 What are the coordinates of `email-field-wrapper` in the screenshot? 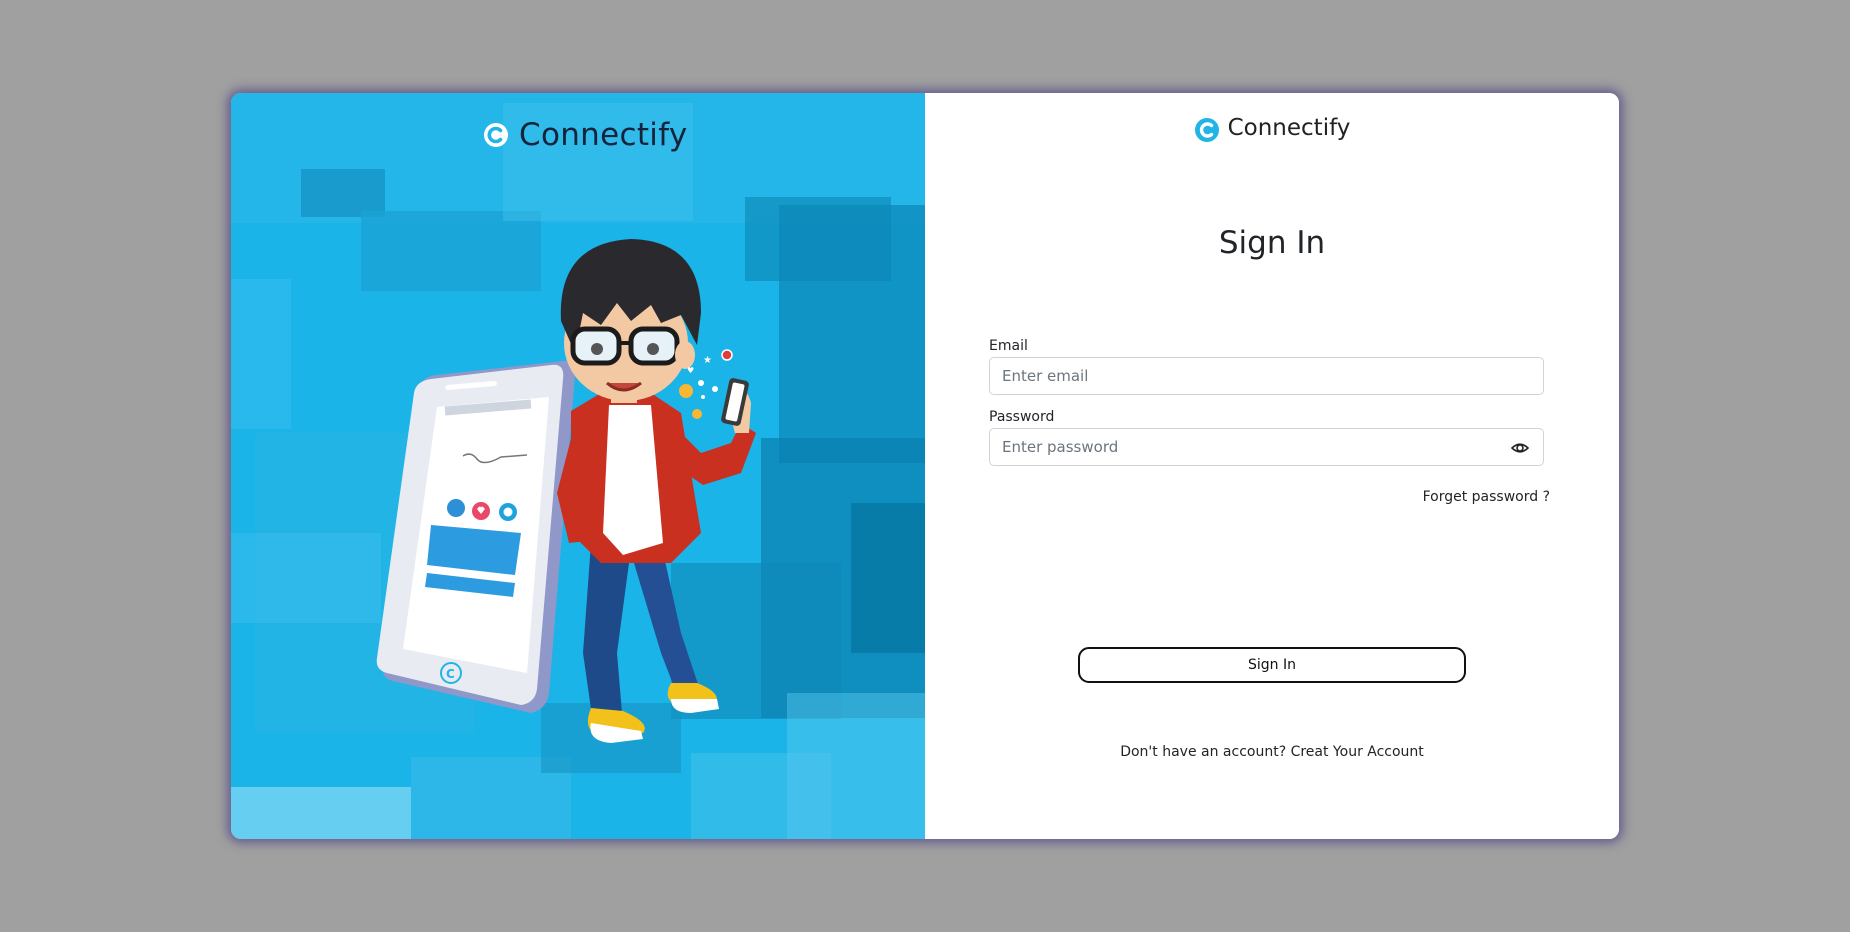 It's located at (1266, 376).